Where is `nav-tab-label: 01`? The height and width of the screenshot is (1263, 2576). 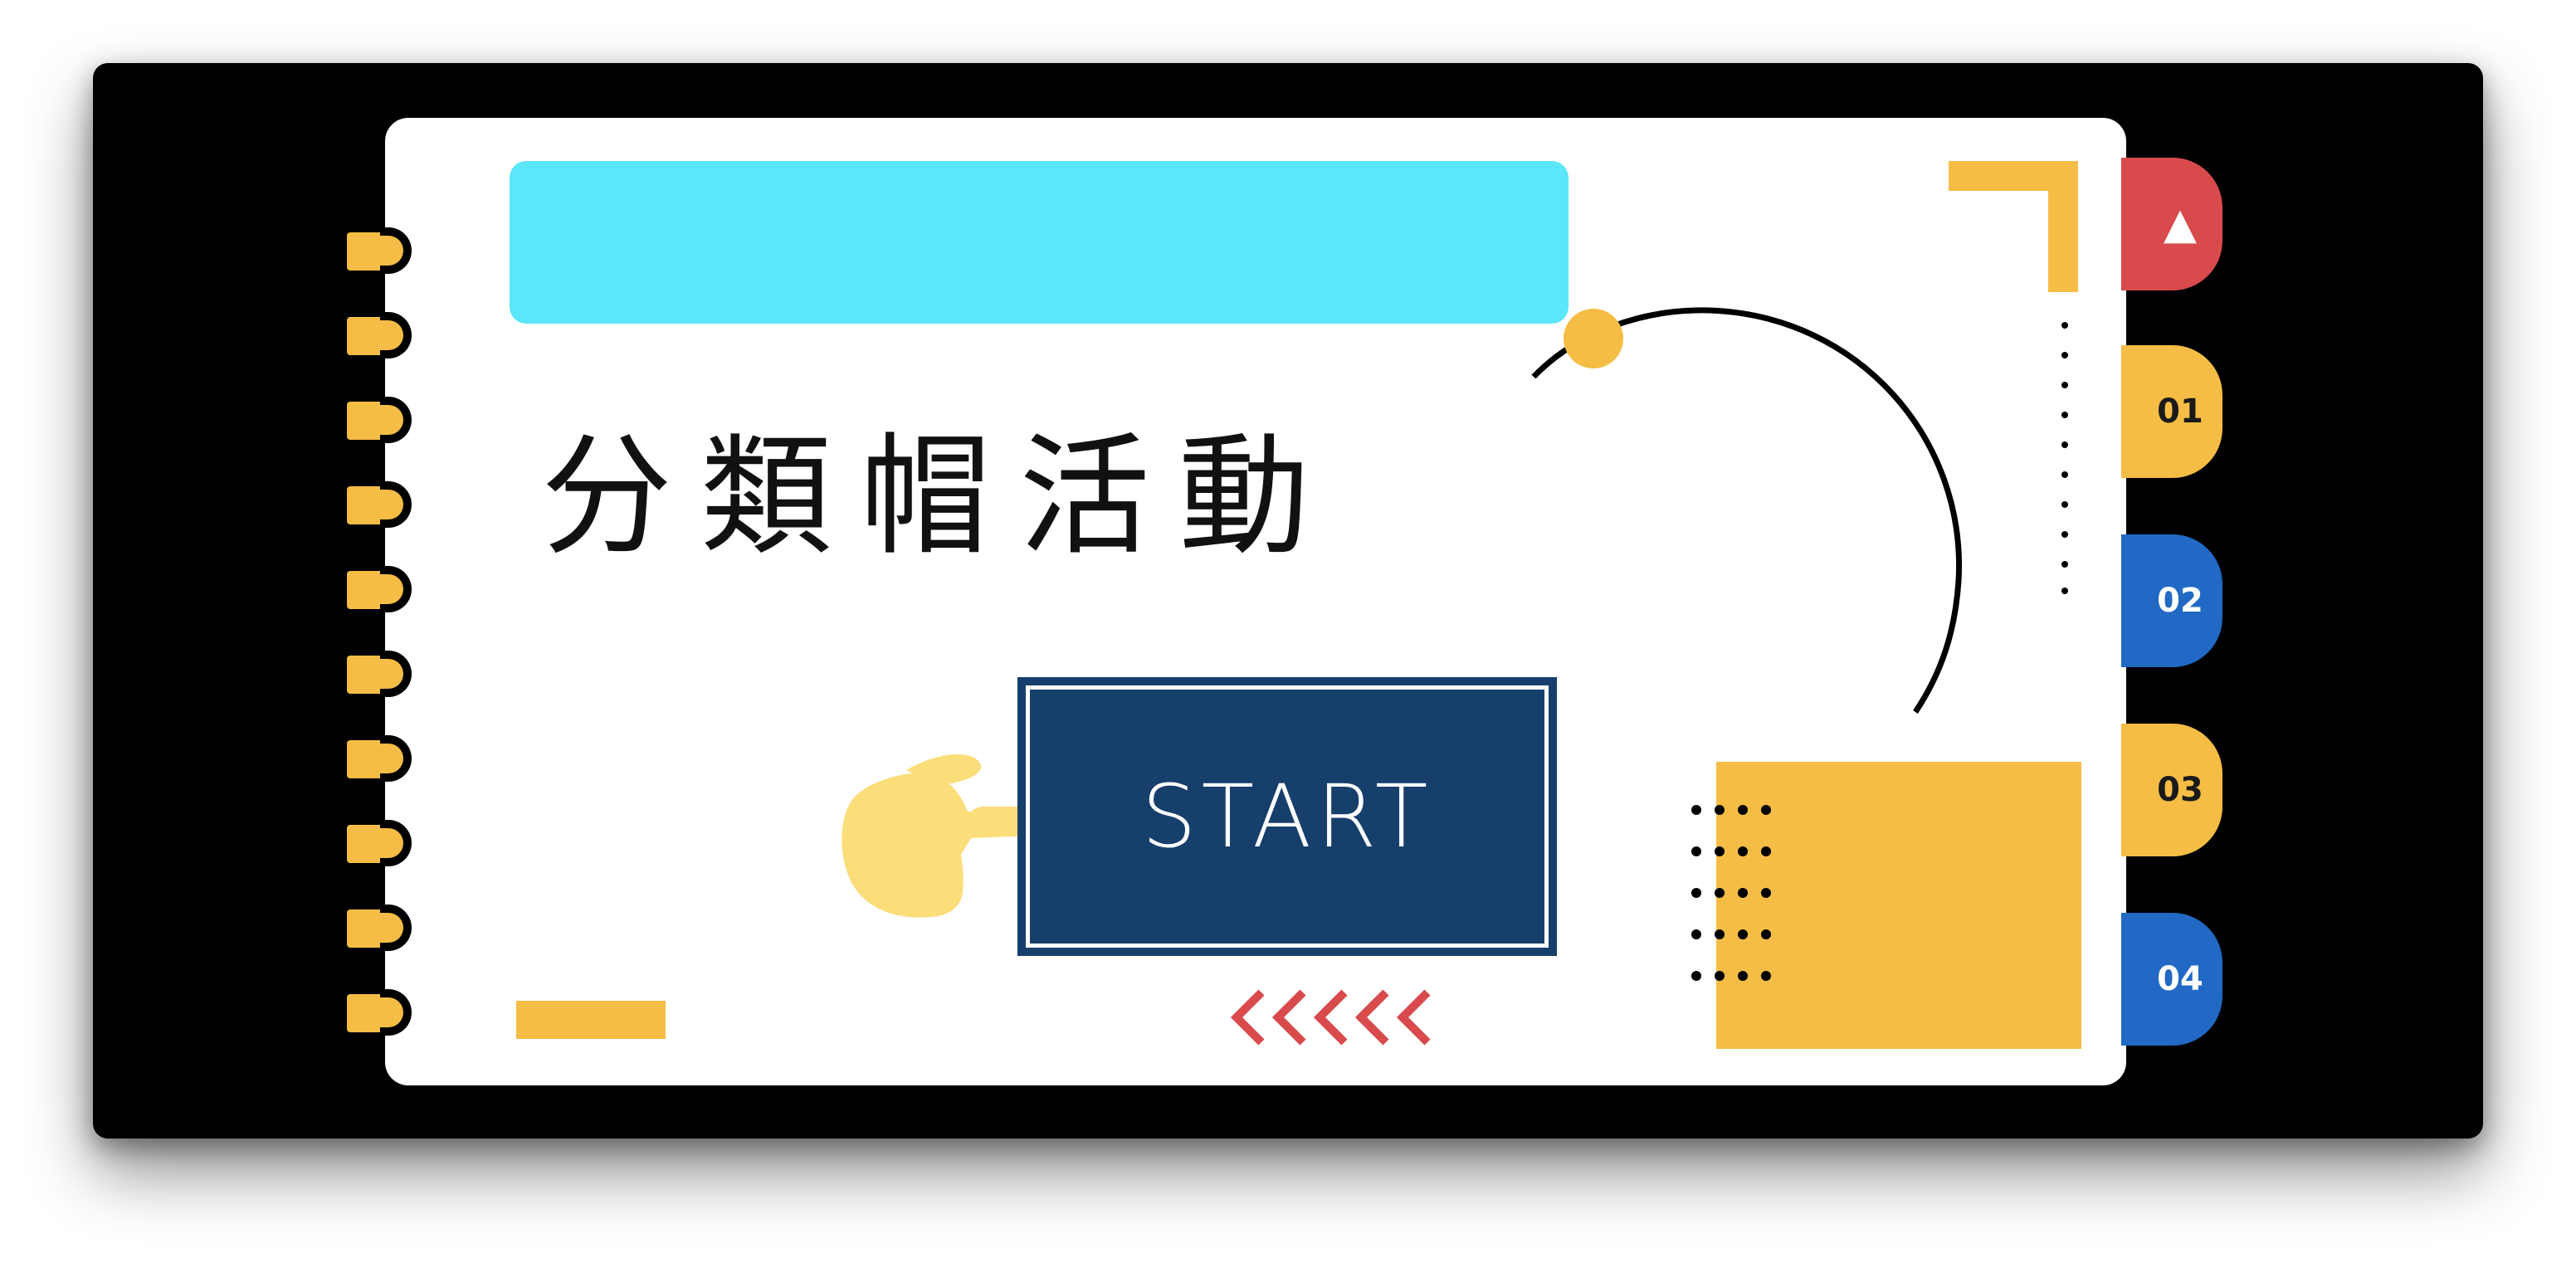 nav-tab-label: 01 is located at coordinates (2180, 412).